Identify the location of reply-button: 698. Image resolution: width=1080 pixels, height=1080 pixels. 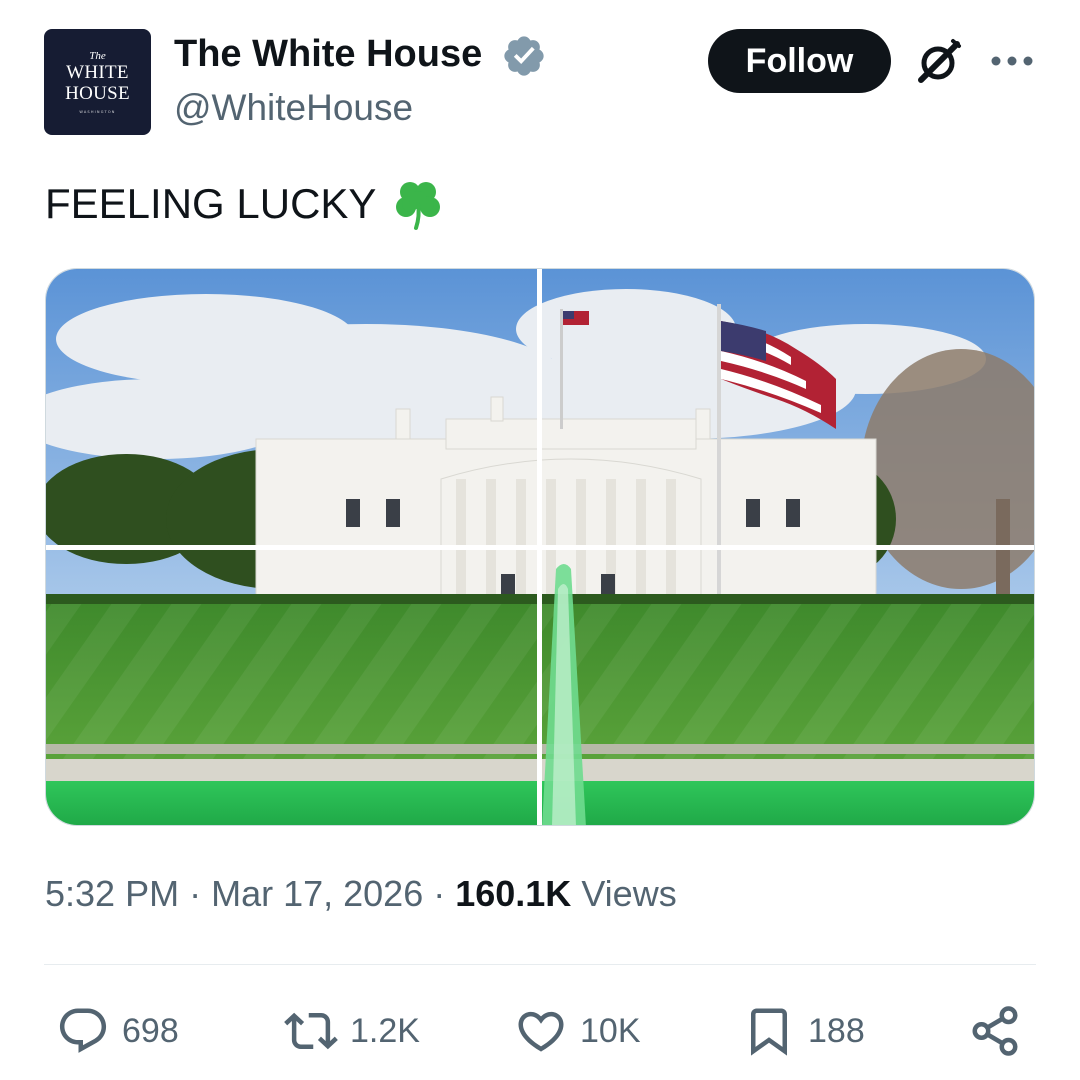
(117, 1031).